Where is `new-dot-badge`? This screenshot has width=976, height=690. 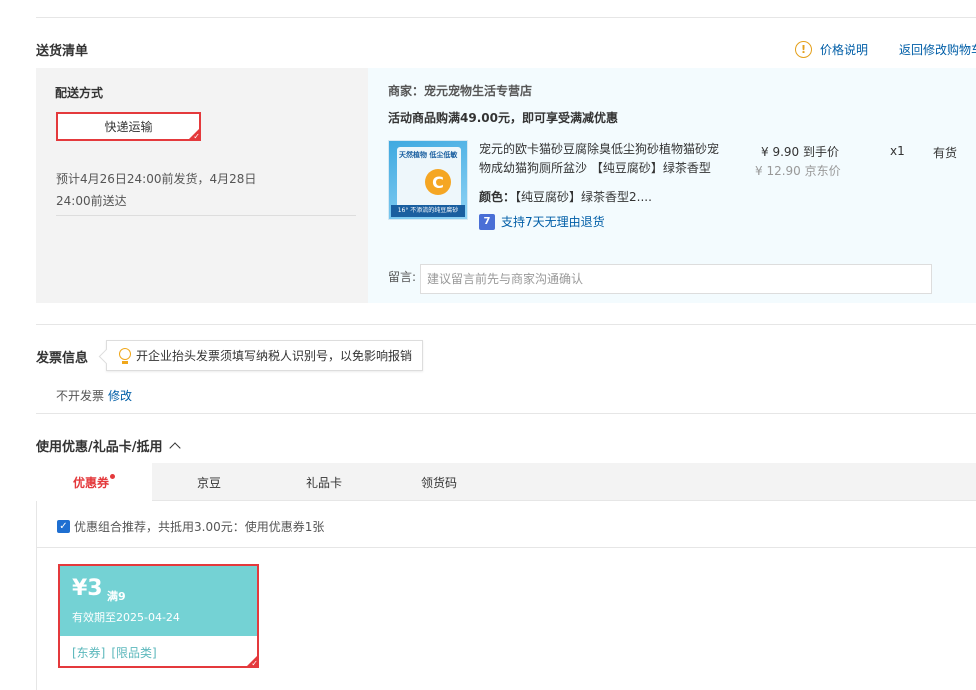 new-dot-badge is located at coordinates (112, 476).